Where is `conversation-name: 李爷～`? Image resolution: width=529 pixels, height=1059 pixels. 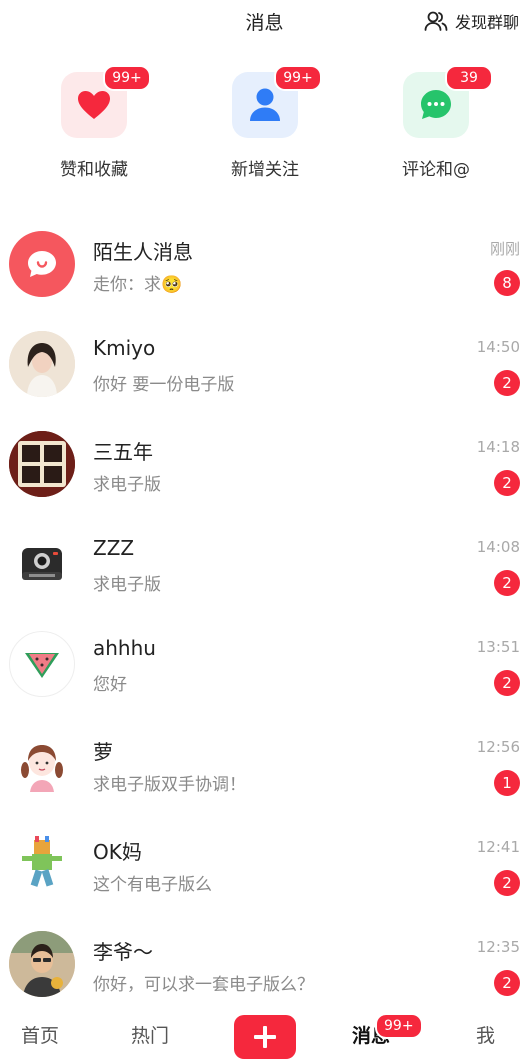 conversation-name: 李爷～ is located at coordinates (123, 952).